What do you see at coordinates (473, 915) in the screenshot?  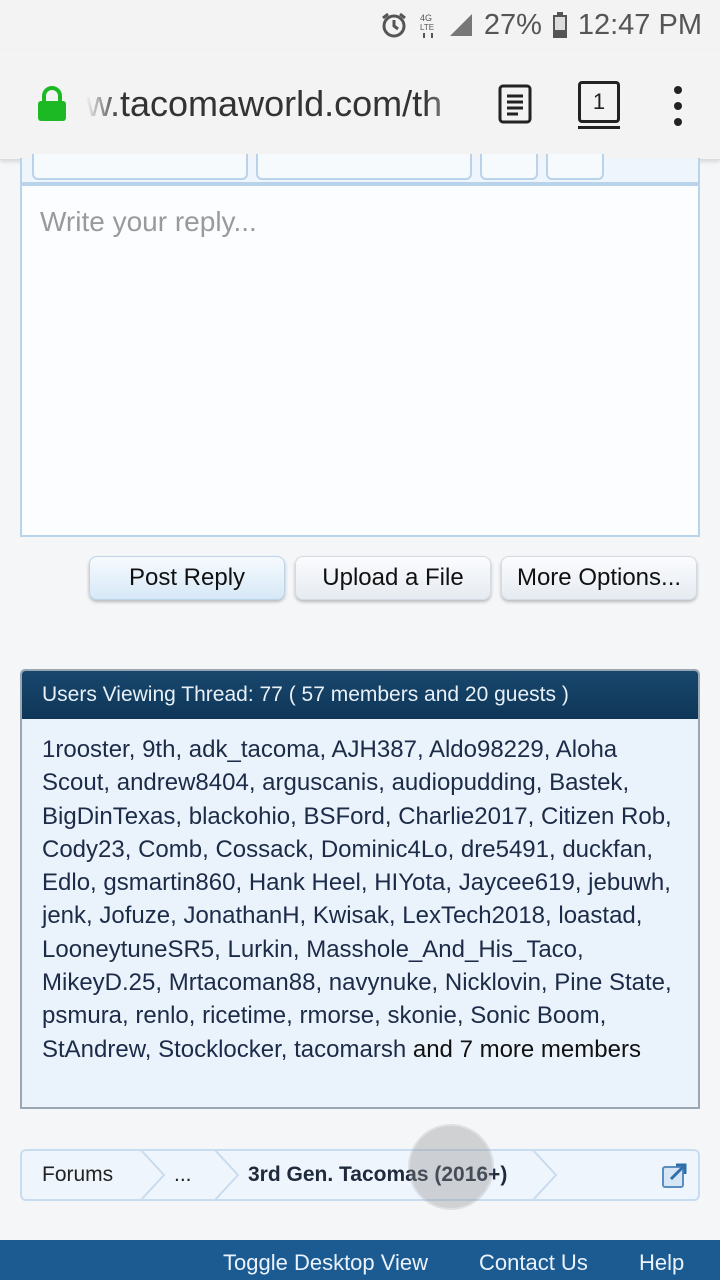 I see `member-link: LexTech2018` at bounding box center [473, 915].